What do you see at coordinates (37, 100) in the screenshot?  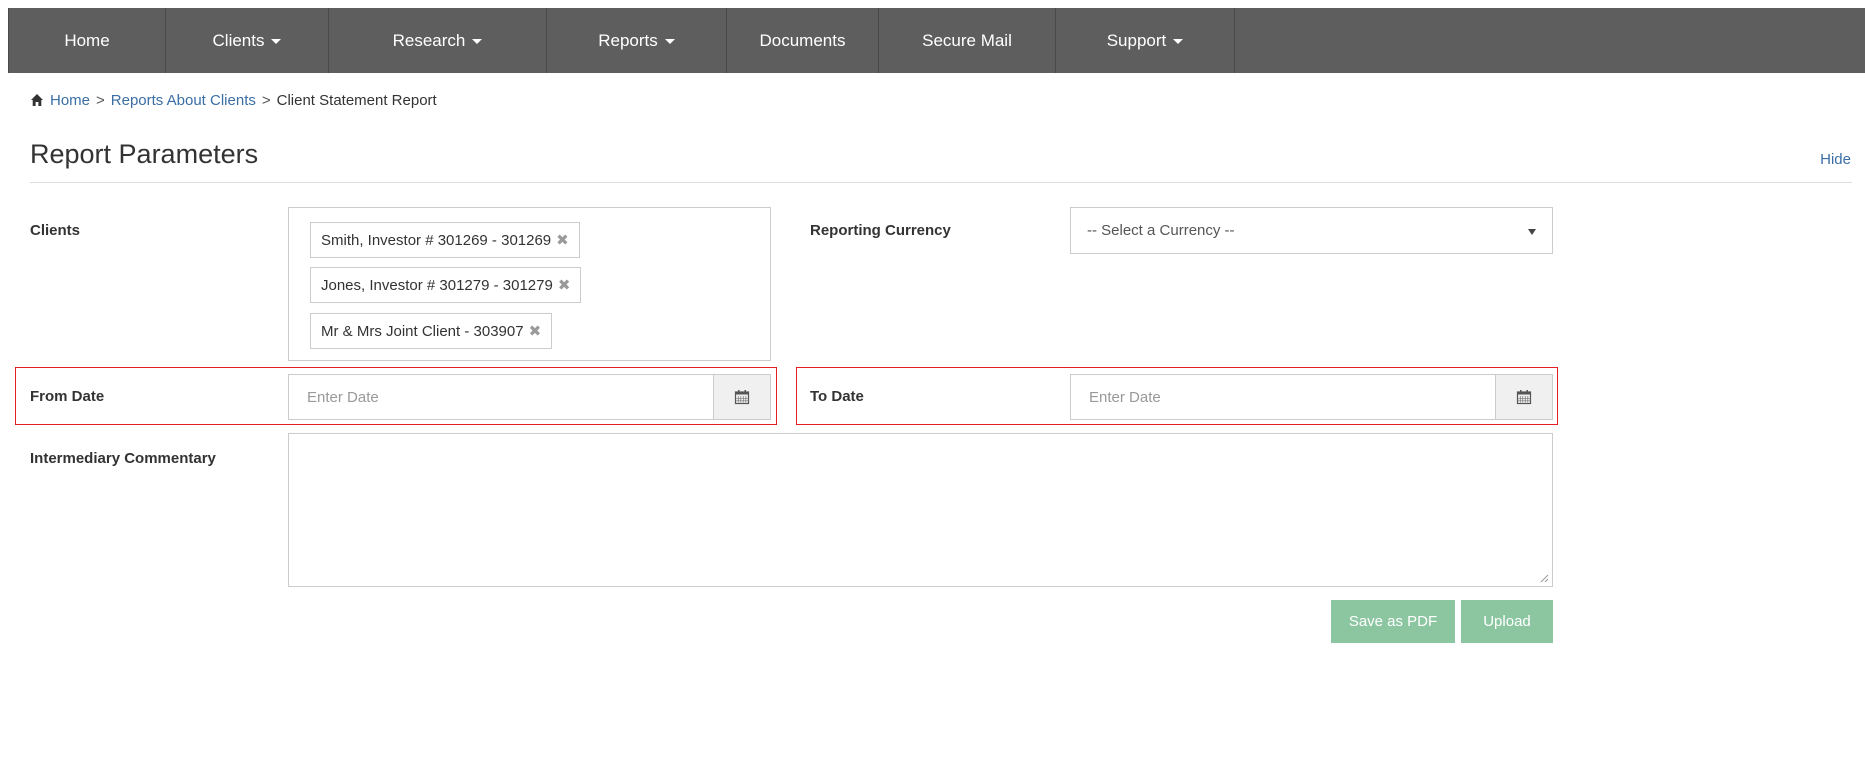 I see `home-icon` at bounding box center [37, 100].